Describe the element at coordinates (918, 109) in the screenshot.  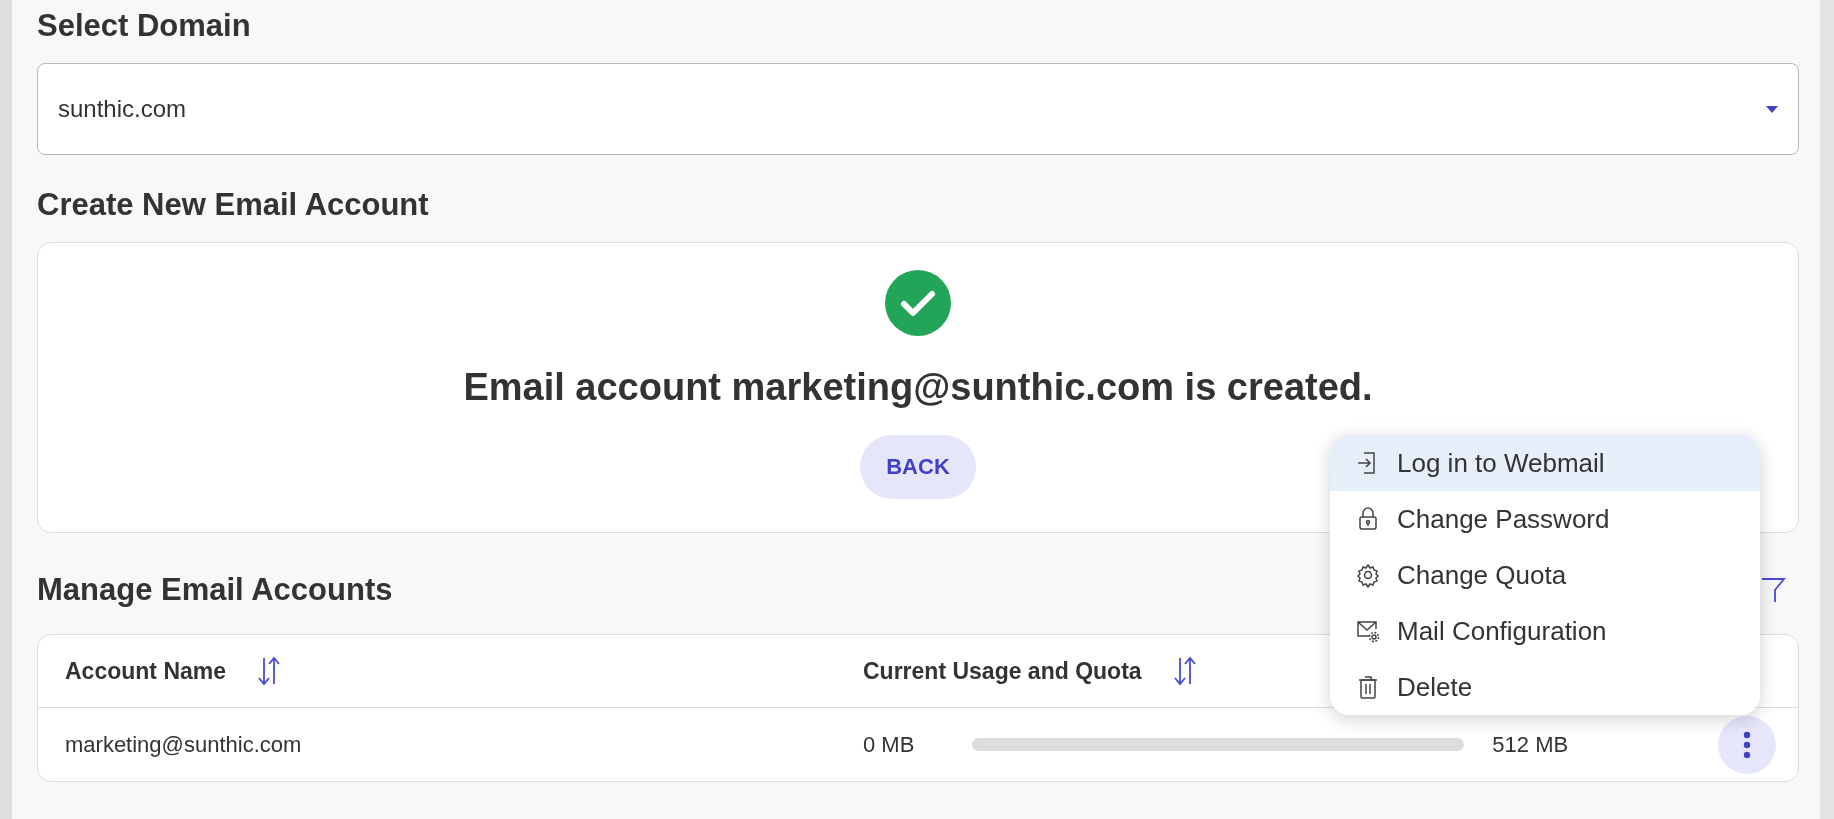
I see `domain-select: sunthic.com` at that location.